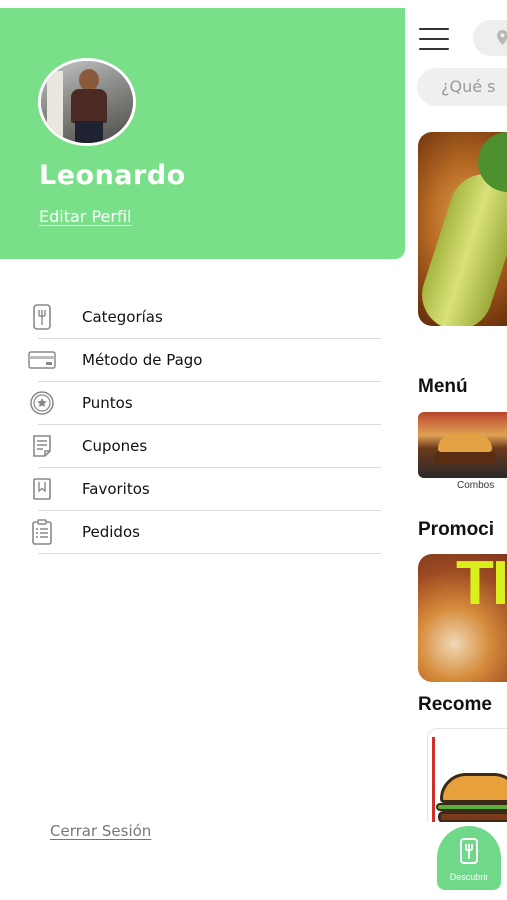  I want to click on discover-label: Descubrir, so click(469, 877).